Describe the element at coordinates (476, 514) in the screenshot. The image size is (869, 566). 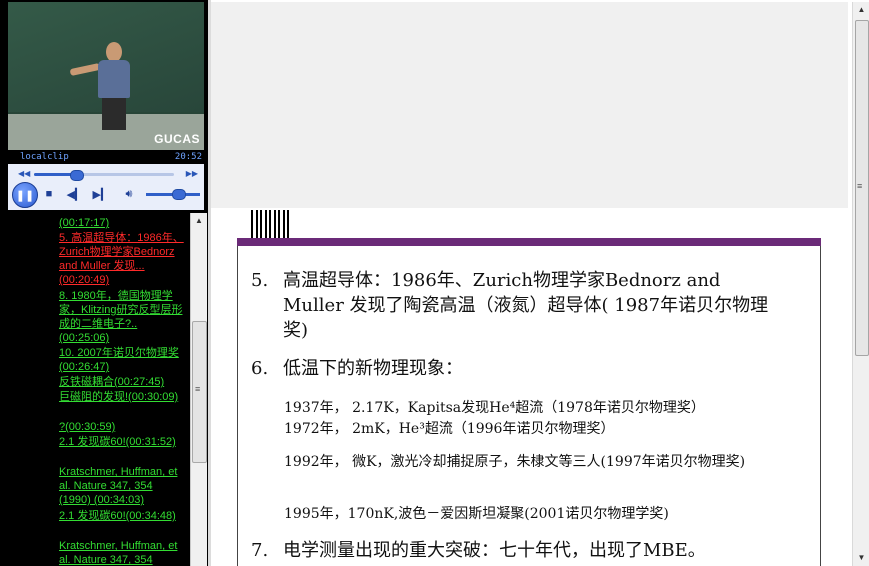
I see `sub-item: 1995年，170nK,波色－爱因斯坦凝聚(2001诺贝尔物理学奖)` at that location.